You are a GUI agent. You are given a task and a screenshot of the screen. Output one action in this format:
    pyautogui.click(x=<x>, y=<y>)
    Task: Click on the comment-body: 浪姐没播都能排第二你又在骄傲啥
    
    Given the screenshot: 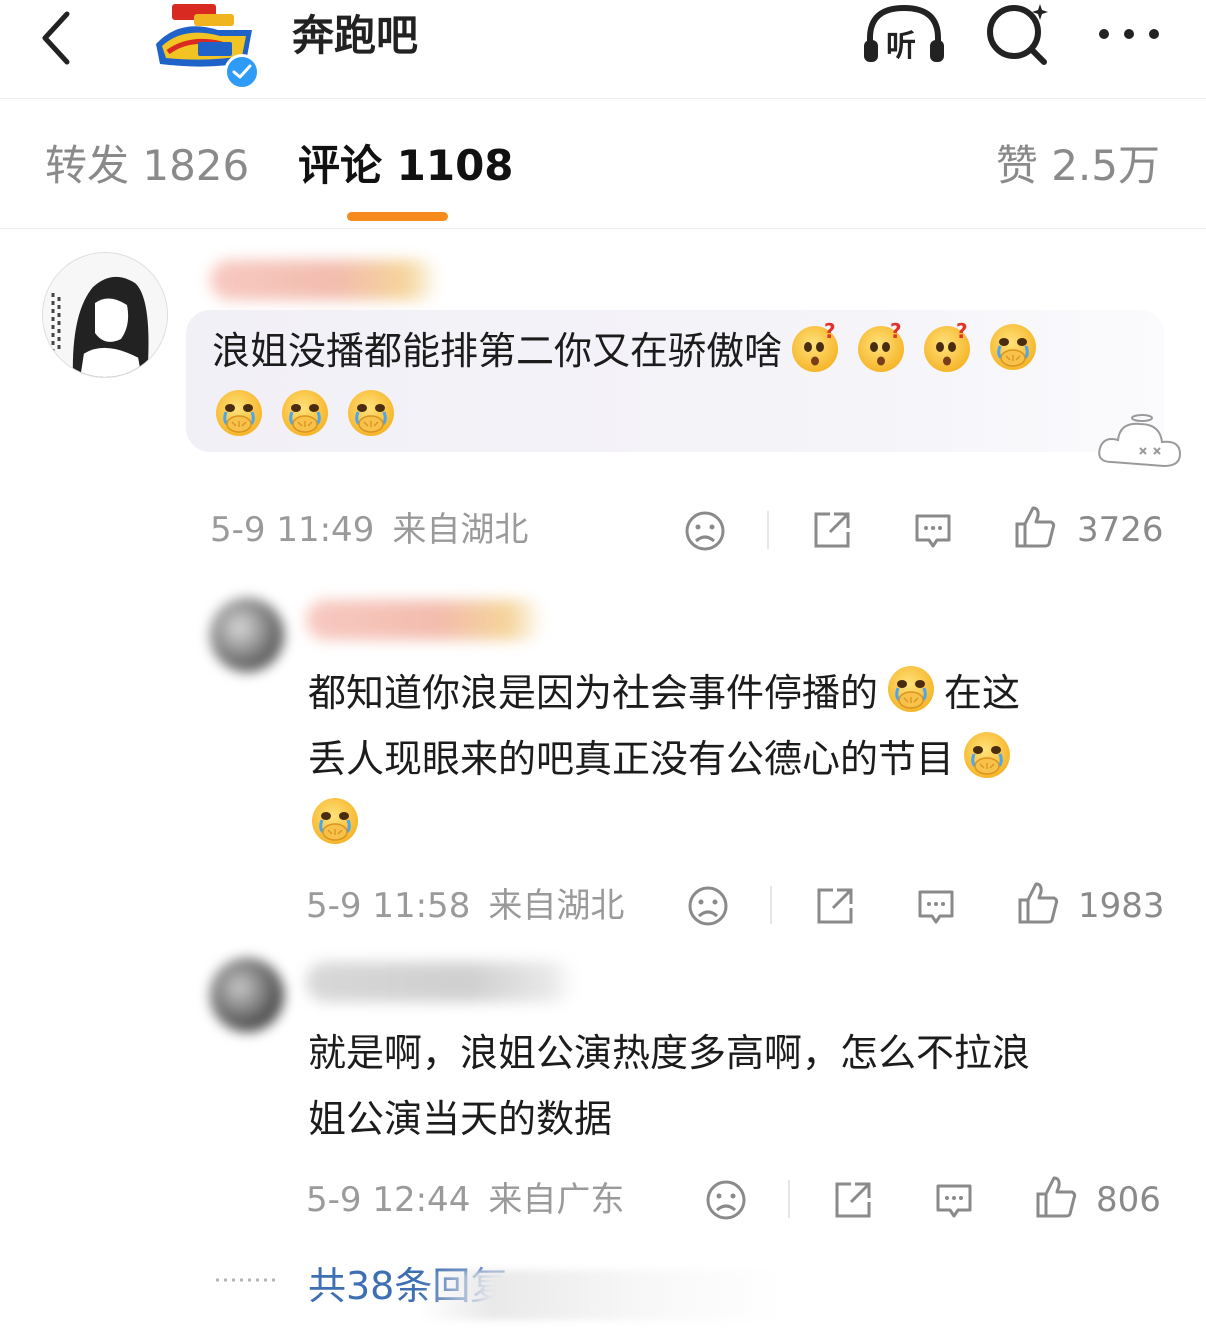 What is the action you would take?
    pyautogui.click(x=497, y=351)
    